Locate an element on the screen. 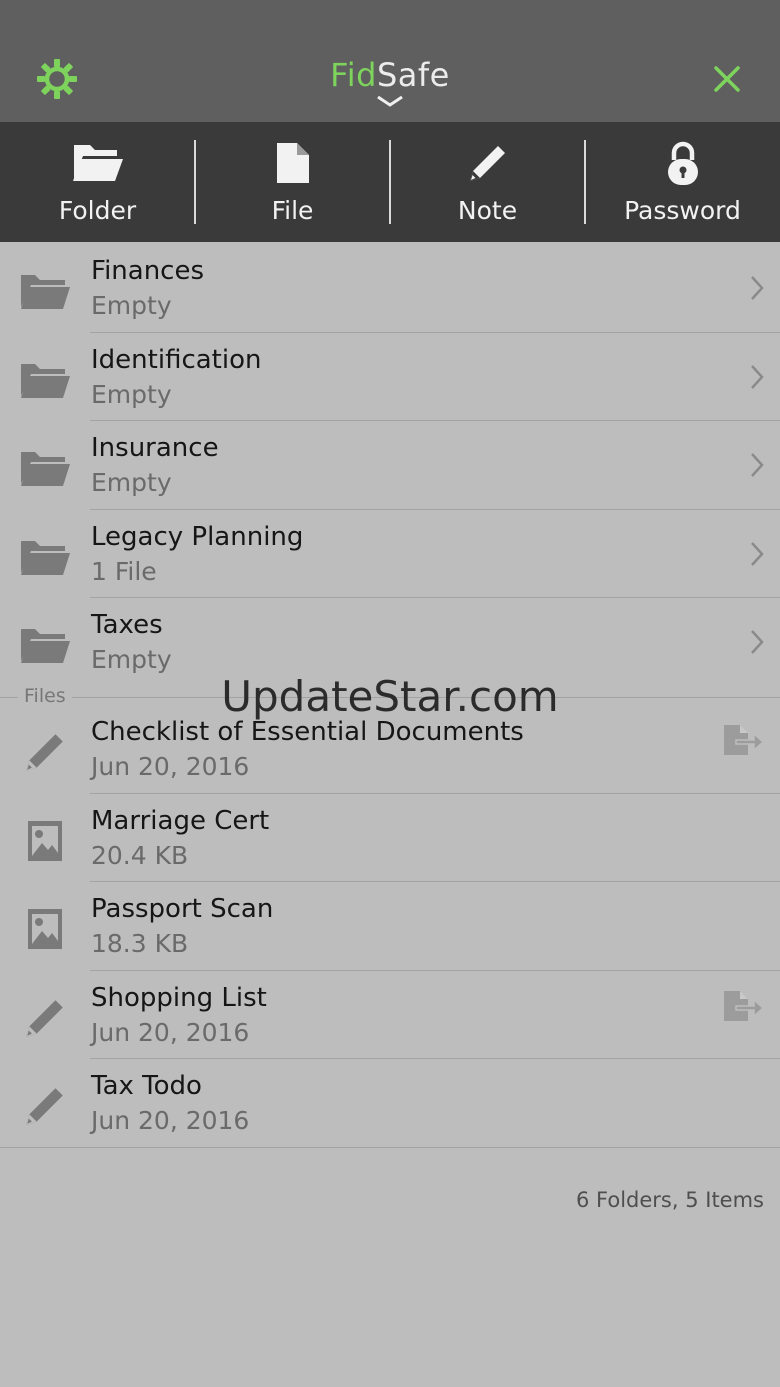 This screenshot has height=1387, width=780. folder-row-insurance: Insurance Empty is located at coordinates (390, 465).